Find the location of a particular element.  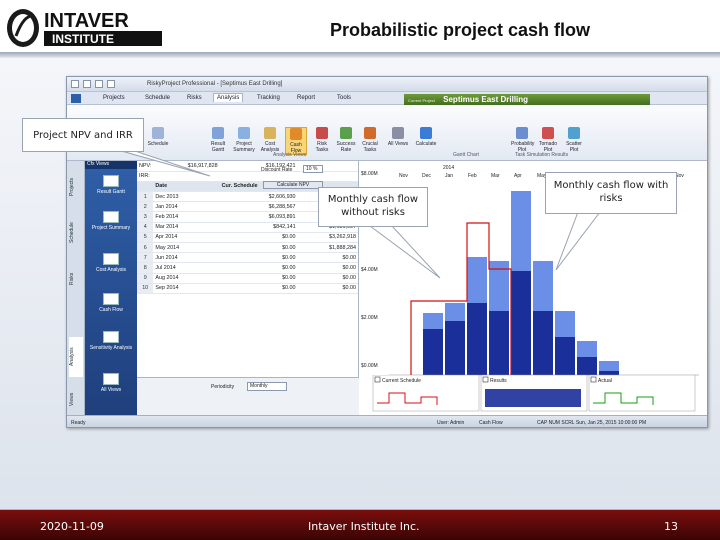

discount-rate-unit: % is located at coordinates (315, 169).